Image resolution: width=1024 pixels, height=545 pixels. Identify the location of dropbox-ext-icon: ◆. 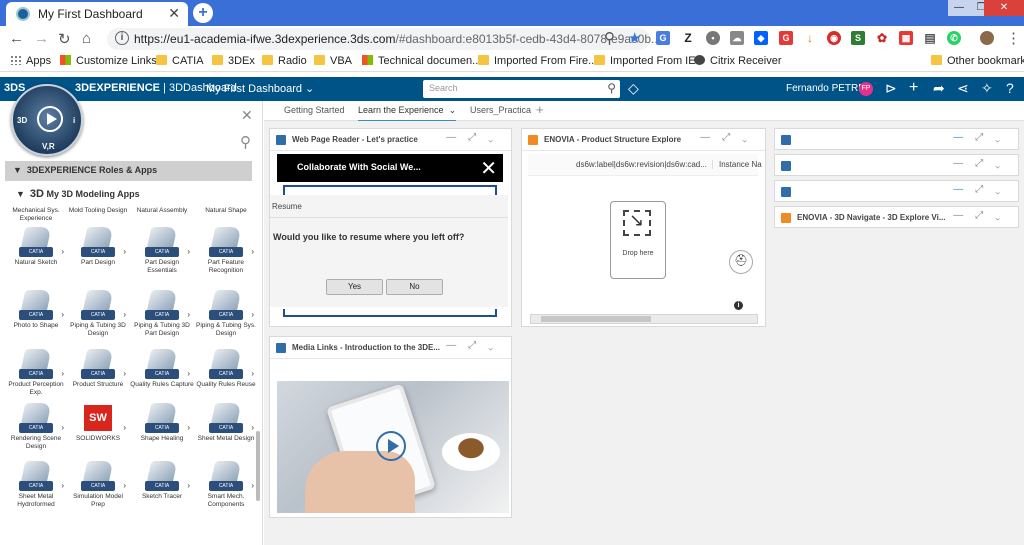
(761, 38).